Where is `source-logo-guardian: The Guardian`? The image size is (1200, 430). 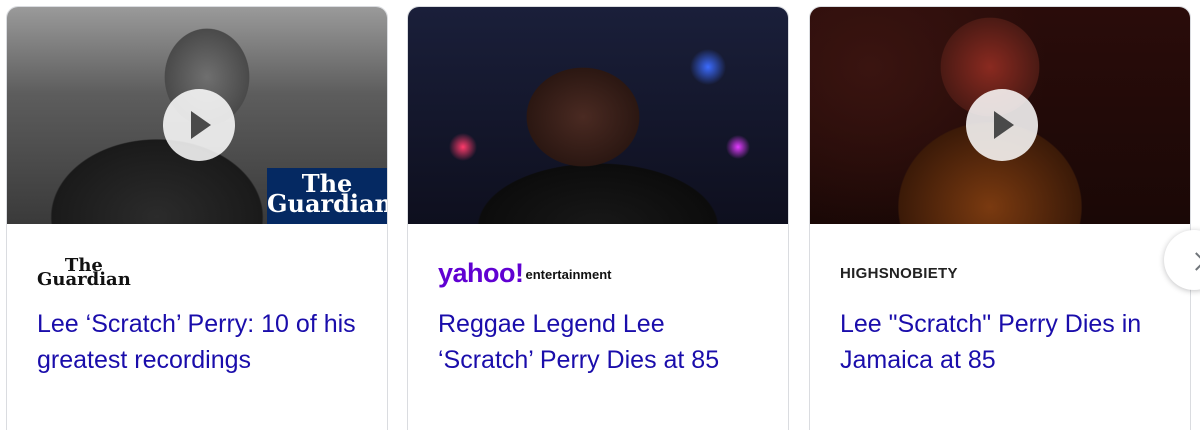 source-logo-guardian: The Guardian is located at coordinates (197, 273).